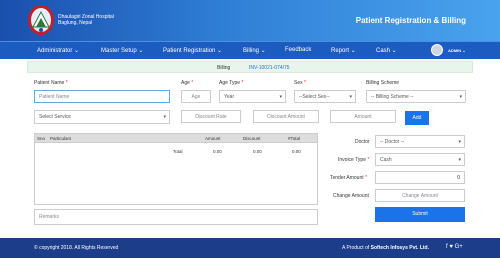 The image size is (500, 258). Describe the element at coordinates (51, 83) in the screenshot. I see `patient-name-label: Patient Name *` at that location.